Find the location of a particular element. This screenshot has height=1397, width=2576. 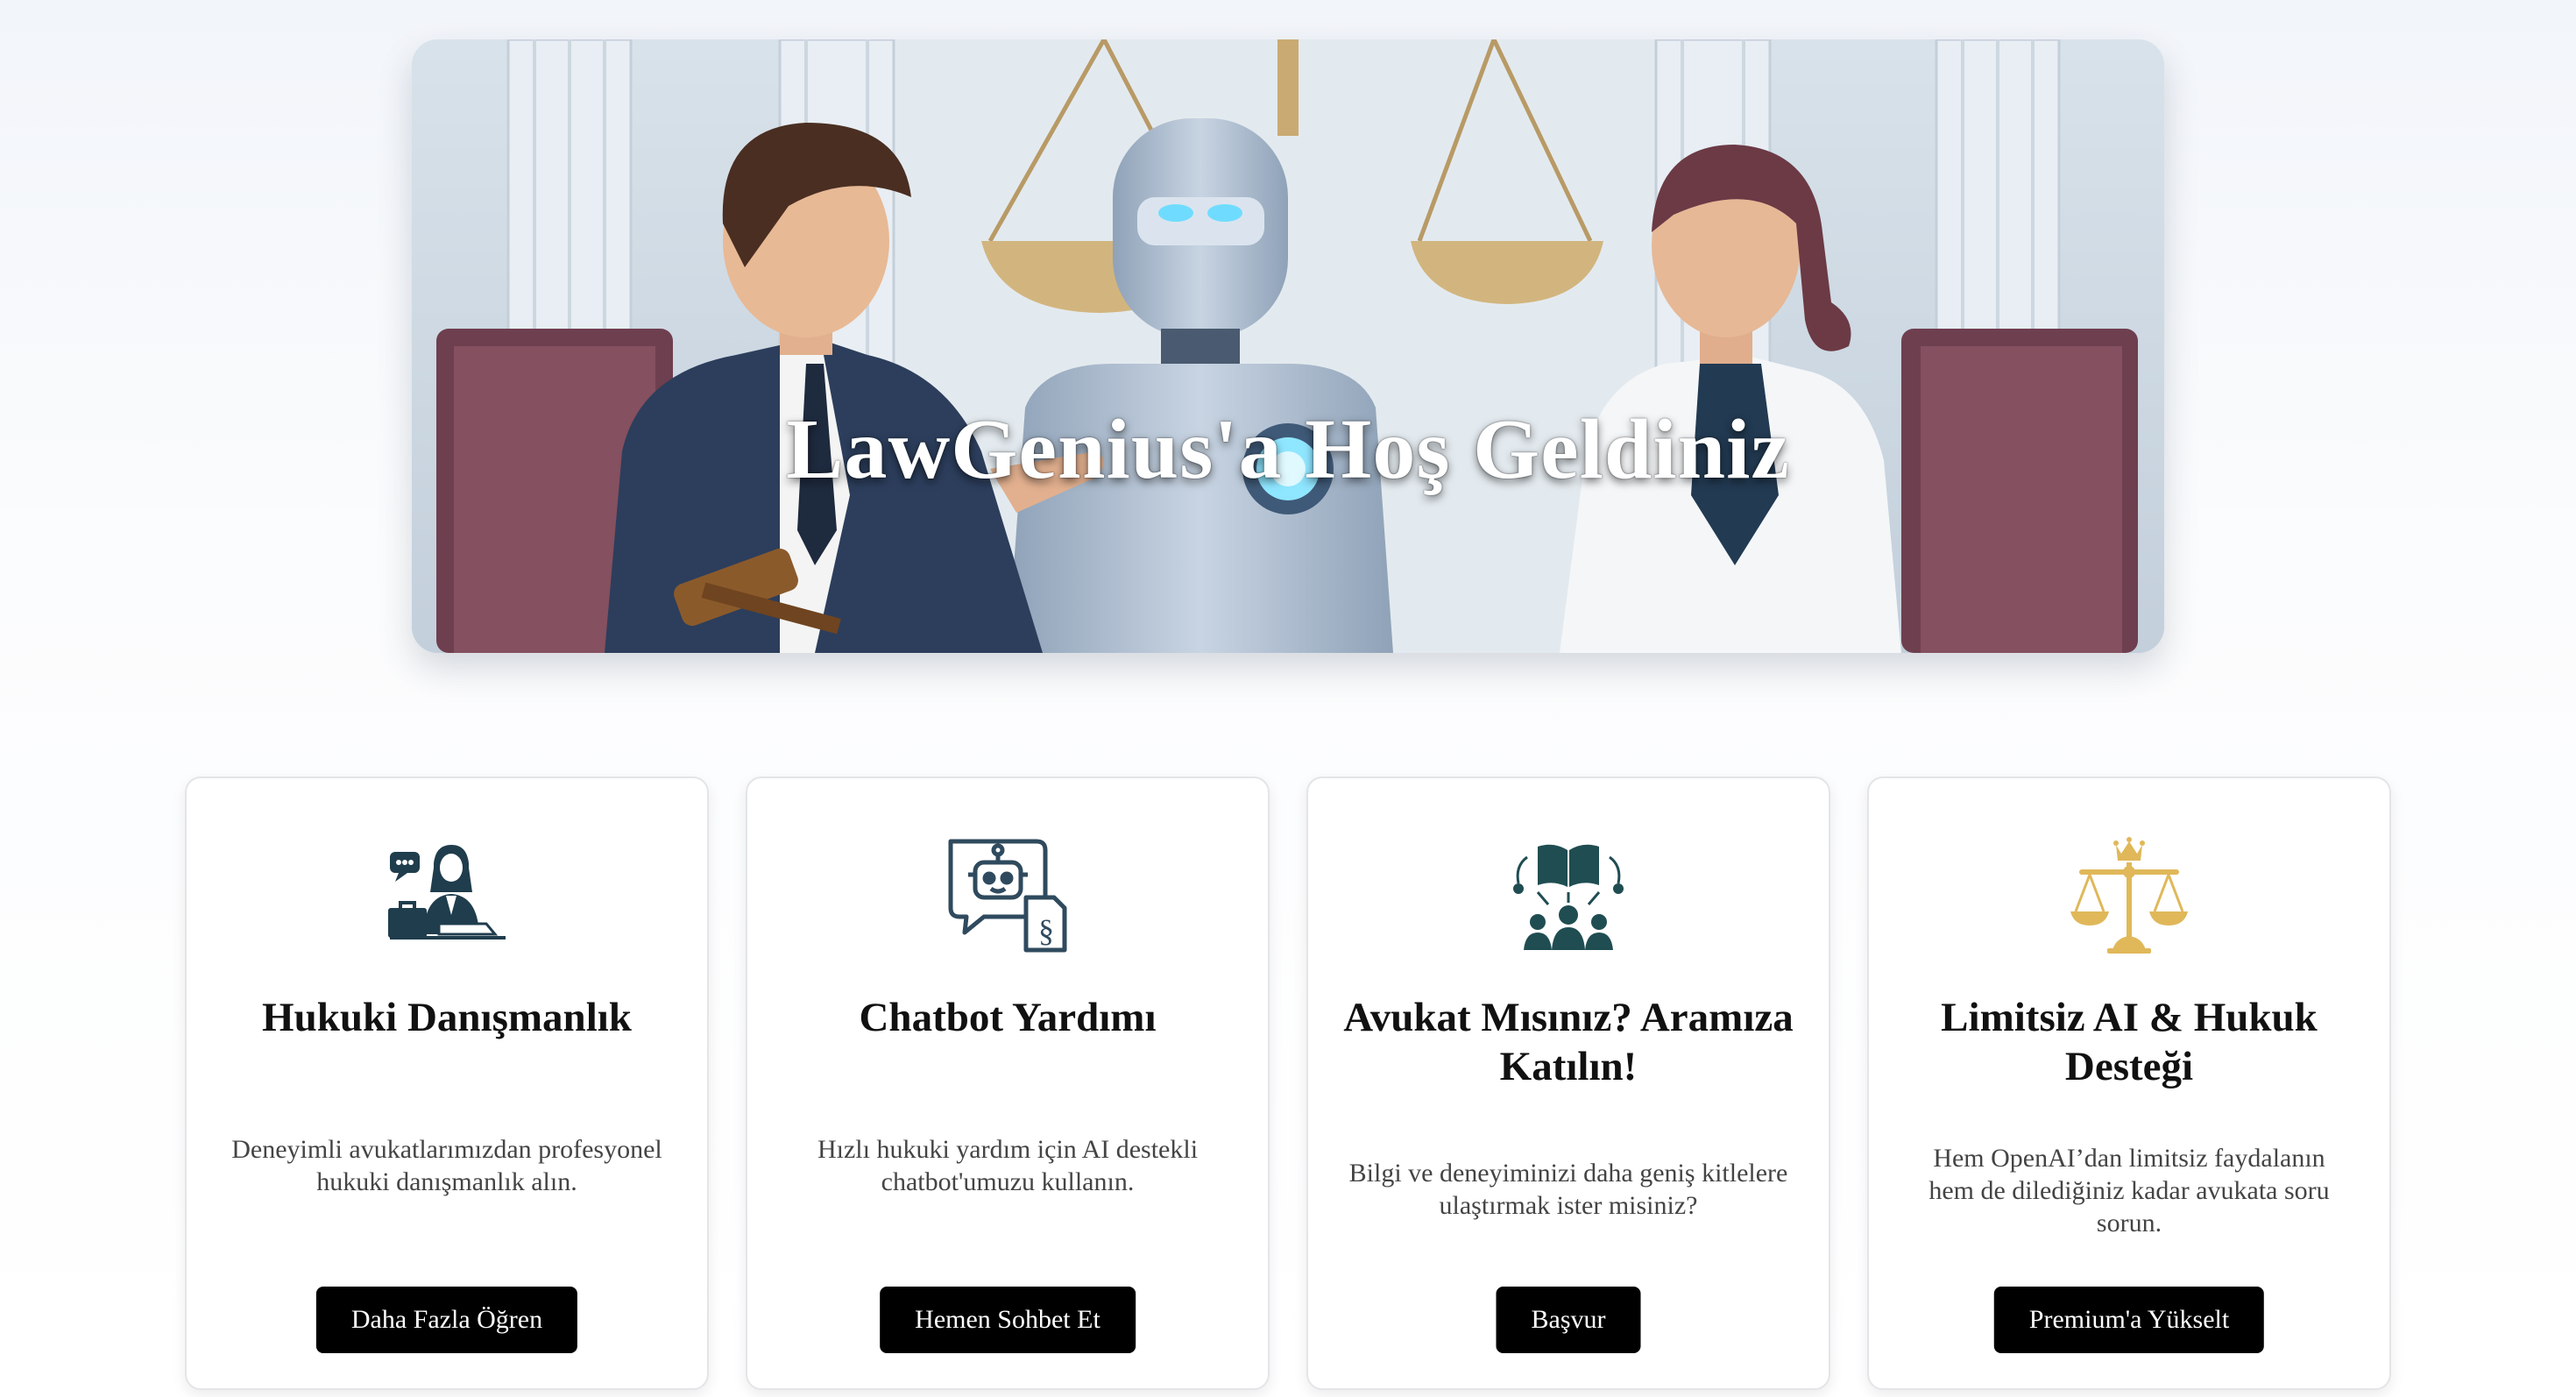

lawyer-consultation-icon is located at coordinates (447, 896).